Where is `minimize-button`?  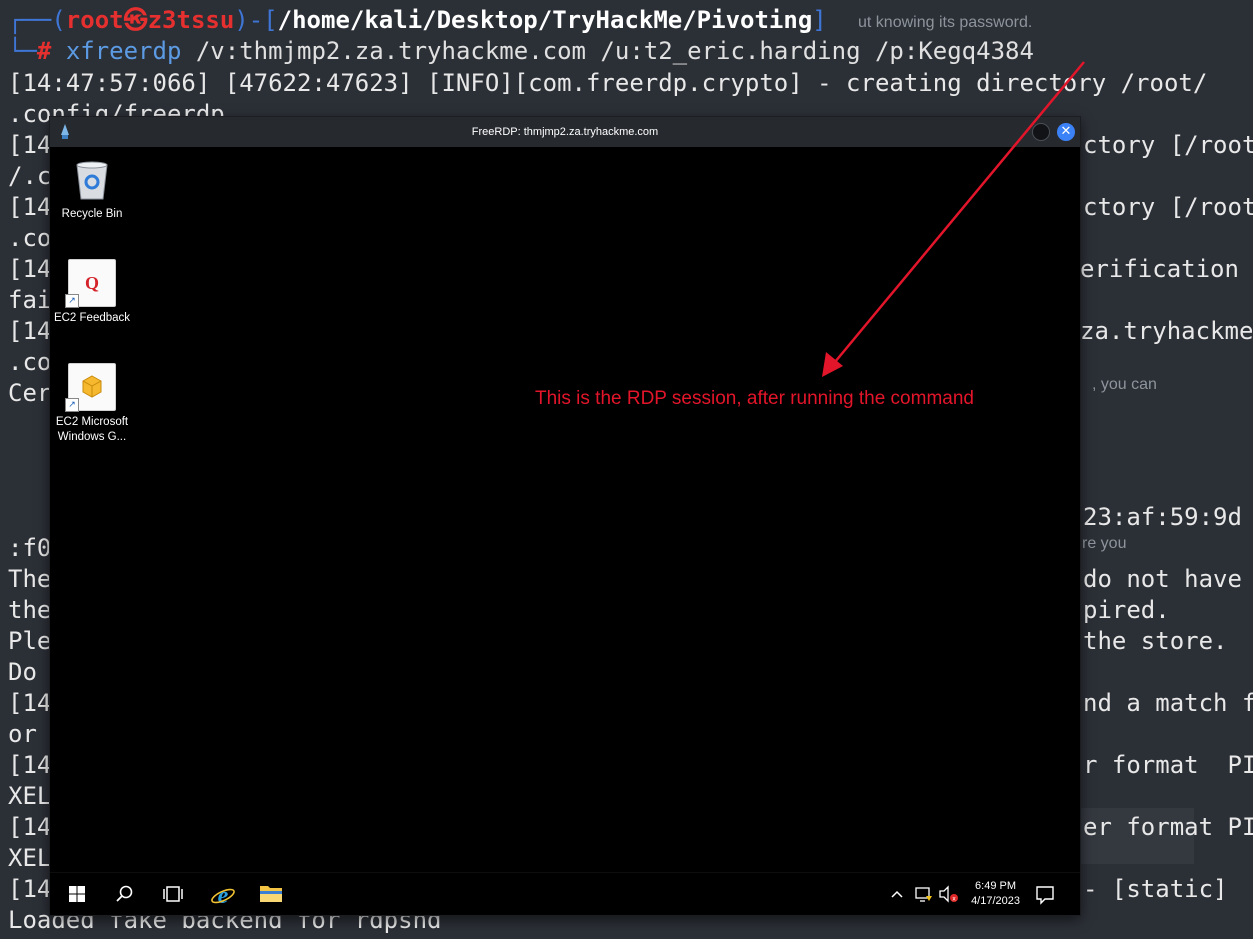 minimize-button is located at coordinates (1041, 132).